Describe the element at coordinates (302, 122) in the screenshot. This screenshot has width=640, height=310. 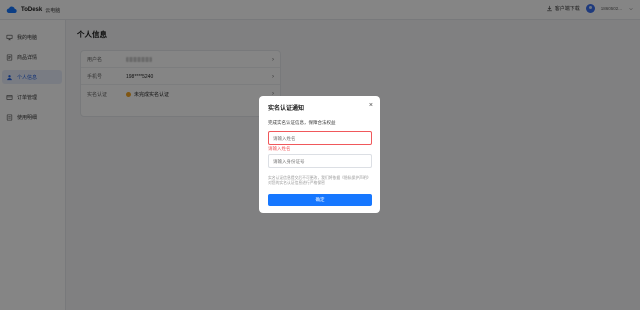
I see `dialog-description: 完成实名认证信息，保障合法权益` at that location.